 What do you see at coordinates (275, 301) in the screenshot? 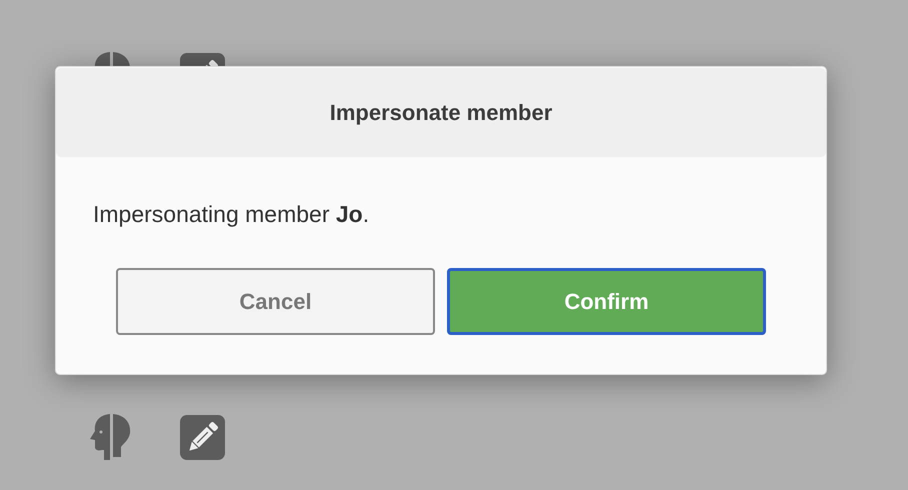
I see `cancel-button: Cancel` at bounding box center [275, 301].